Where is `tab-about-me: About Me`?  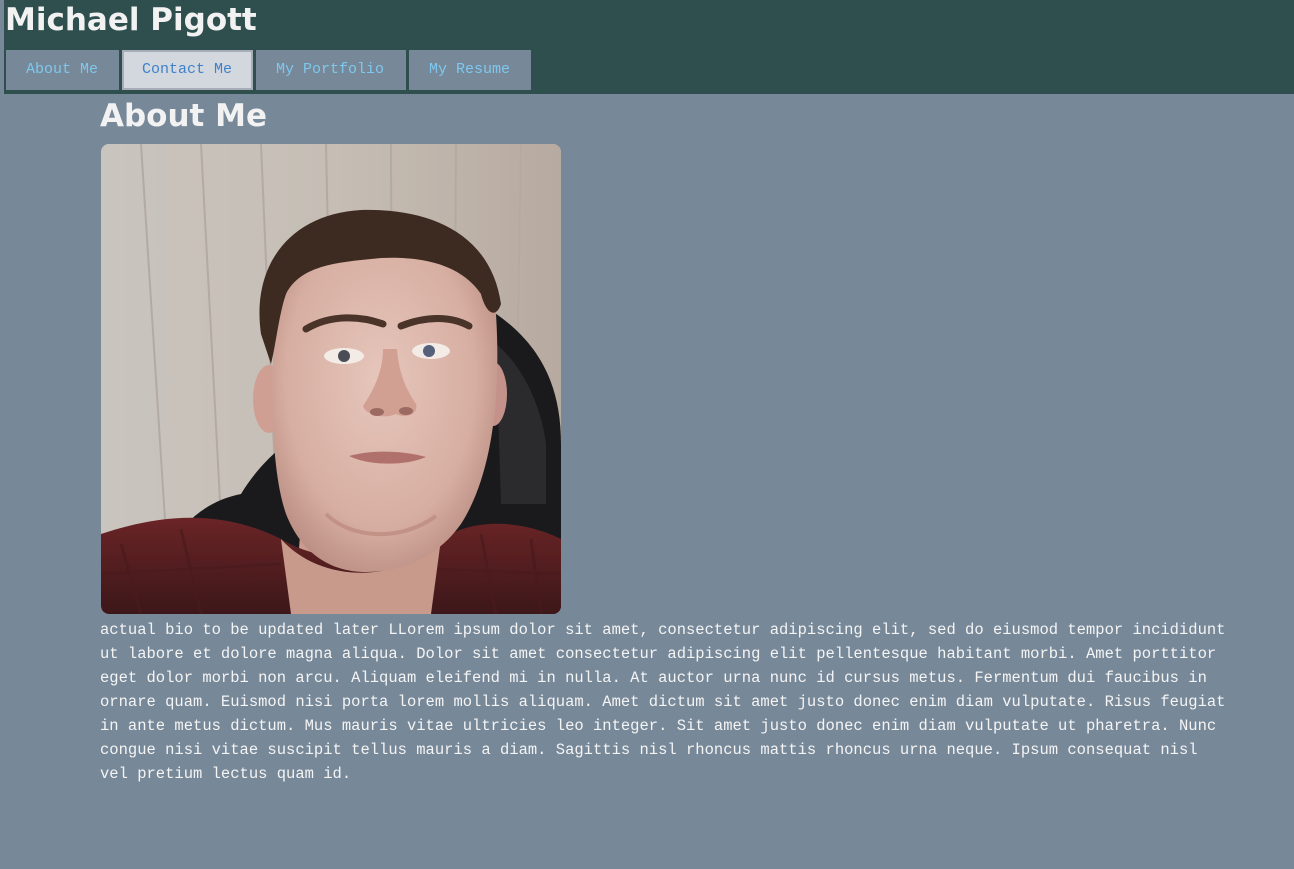 tab-about-me: About Me is located at coordinates (62, 70).